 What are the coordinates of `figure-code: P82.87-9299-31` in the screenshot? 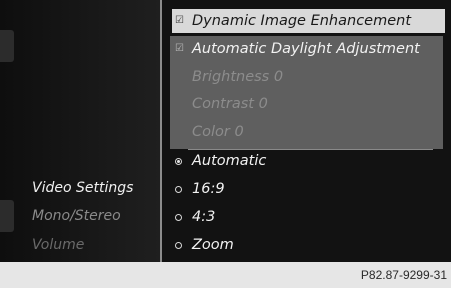 It's located at (403, 275).